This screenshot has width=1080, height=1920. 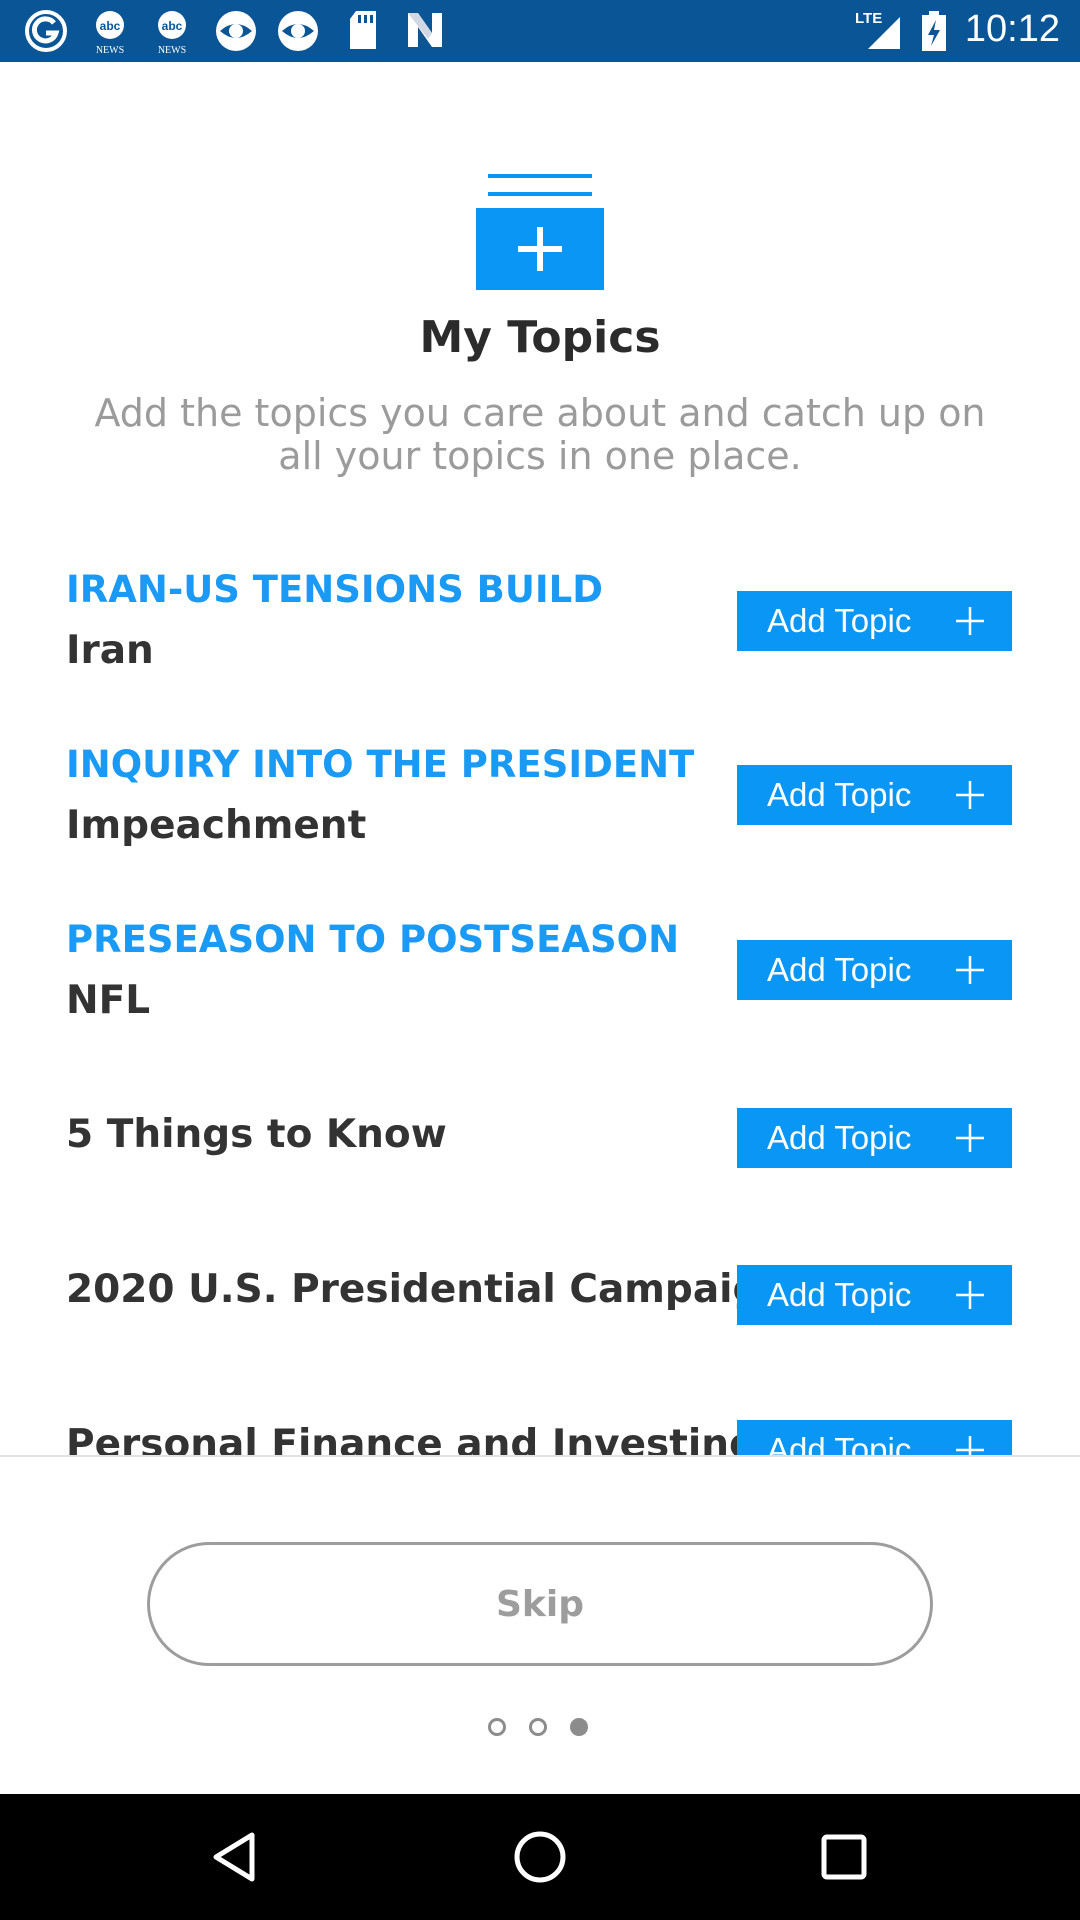 I want to click on add-topic-icon, so click(x=540, y=232).